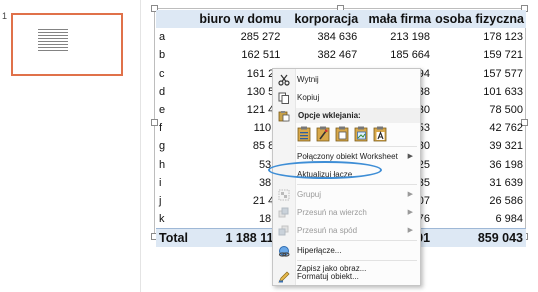  Describe the element at coordinates (397, 19) in the screenshot. I see `header-cell: mała firma` at that location.